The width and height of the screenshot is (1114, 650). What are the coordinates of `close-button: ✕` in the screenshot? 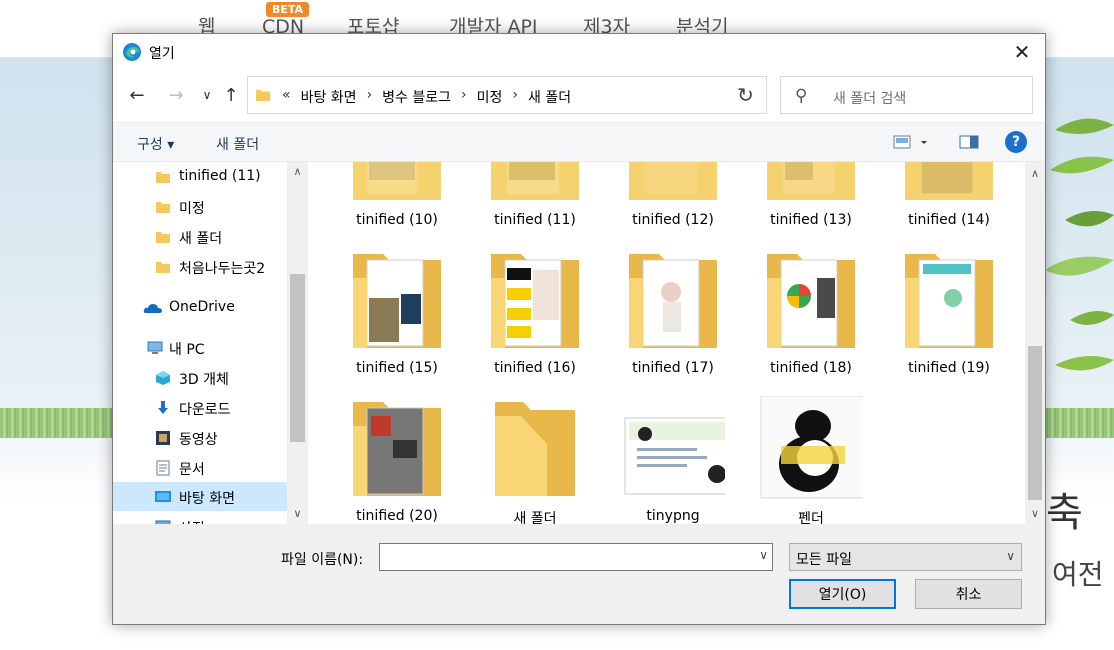 It's located at (1022, 52).